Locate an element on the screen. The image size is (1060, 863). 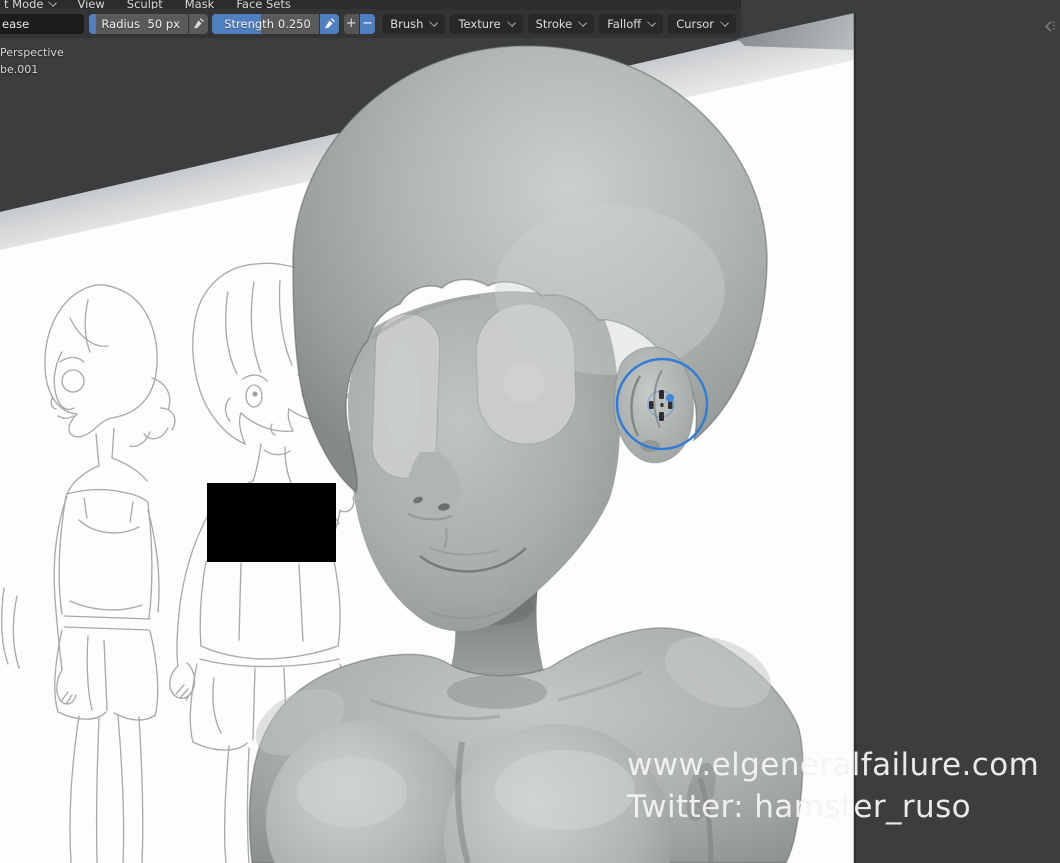
cursor-dropdown: Cursor is located at coordinates (702, 23).